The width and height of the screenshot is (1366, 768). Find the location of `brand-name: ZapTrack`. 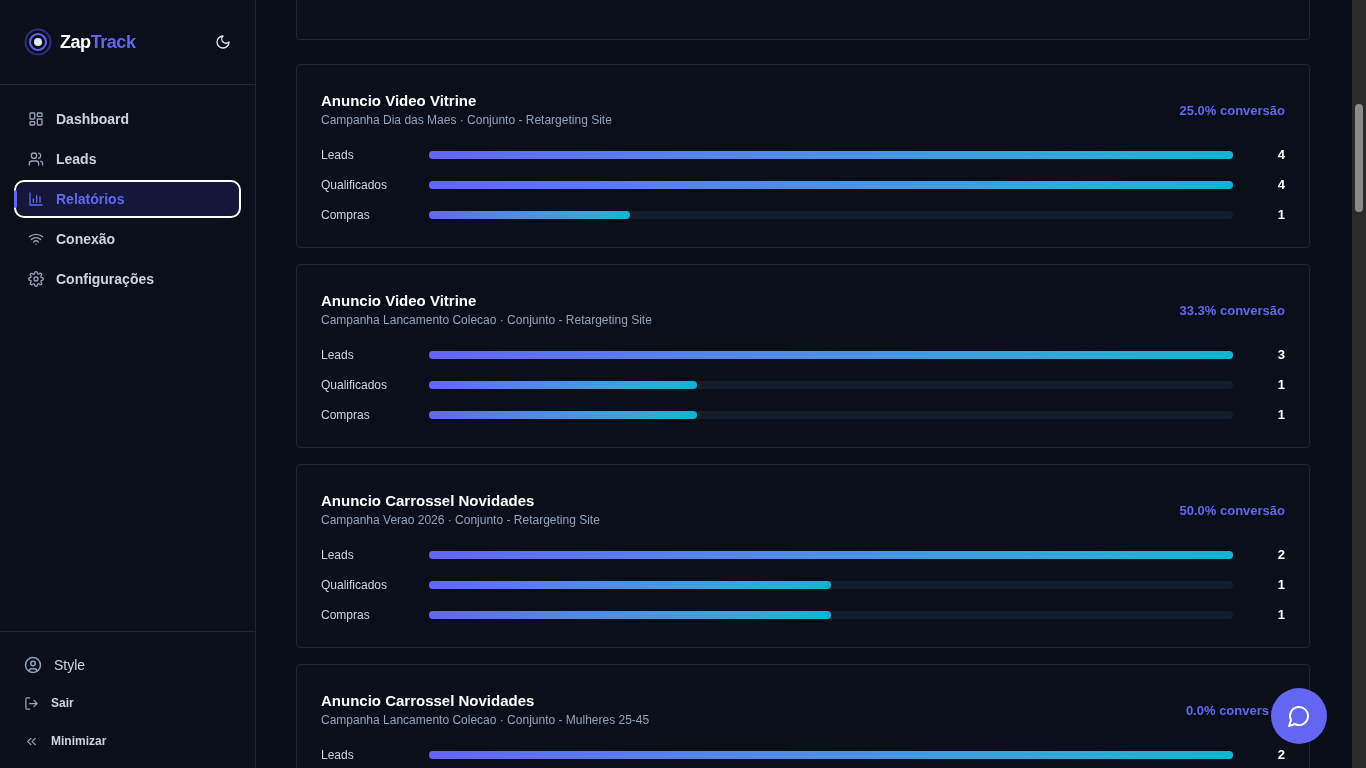

brand-name: ZapTrack is located at coordinates (98, 42).